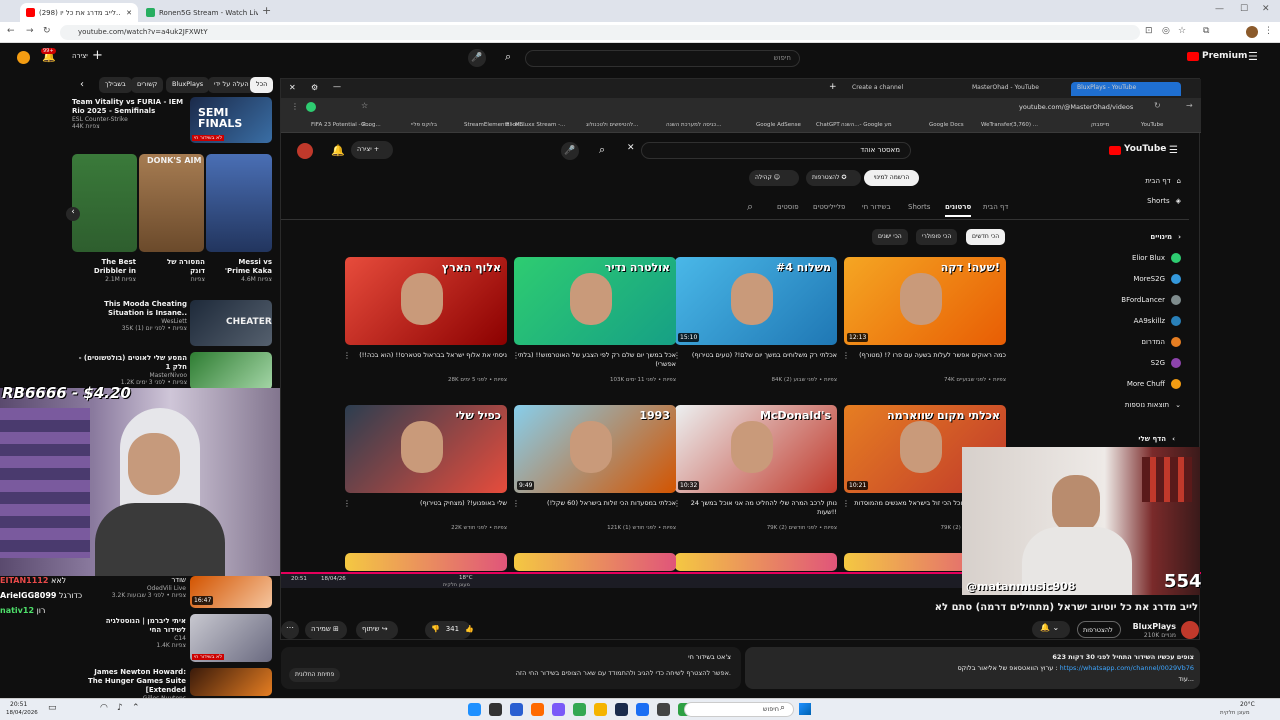 The width and height of the screenshot is (1280, 720). Describe the element at coordinates (996, 125) in the screenshot. I see `bookmark-item: WeTransfer` at that location.